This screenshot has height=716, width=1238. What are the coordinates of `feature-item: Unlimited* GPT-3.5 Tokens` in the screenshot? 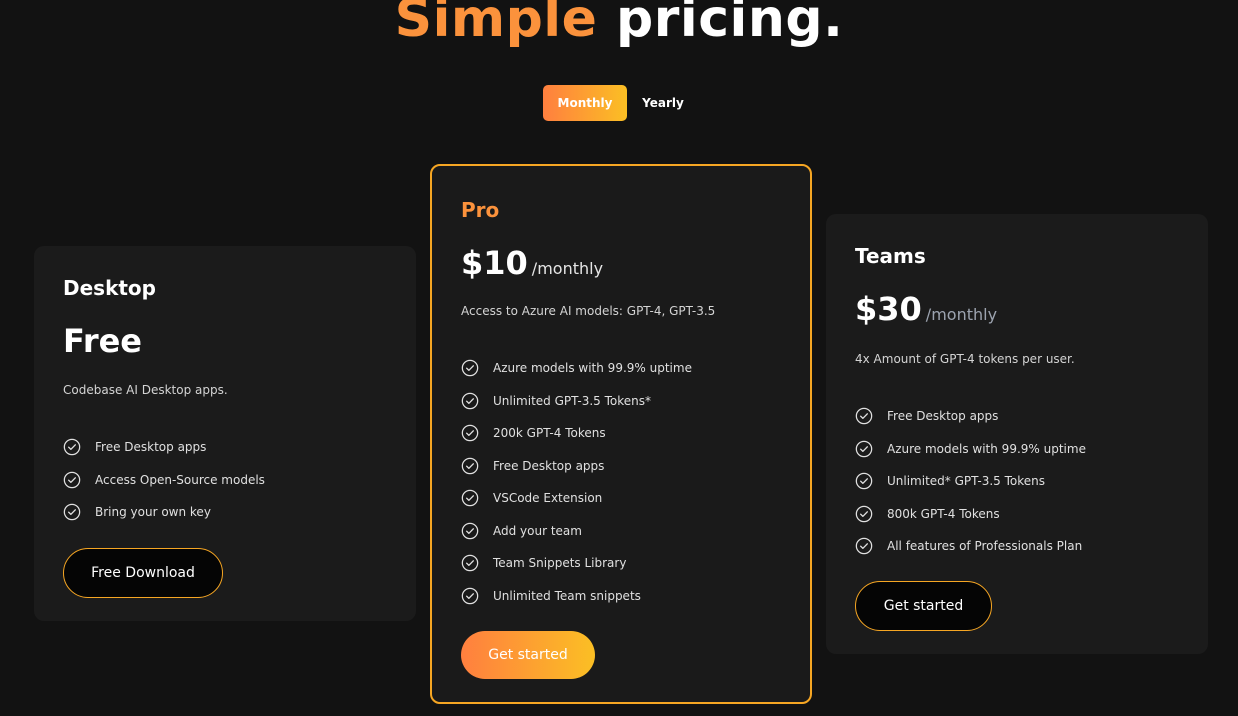 It's located at (970, 481).